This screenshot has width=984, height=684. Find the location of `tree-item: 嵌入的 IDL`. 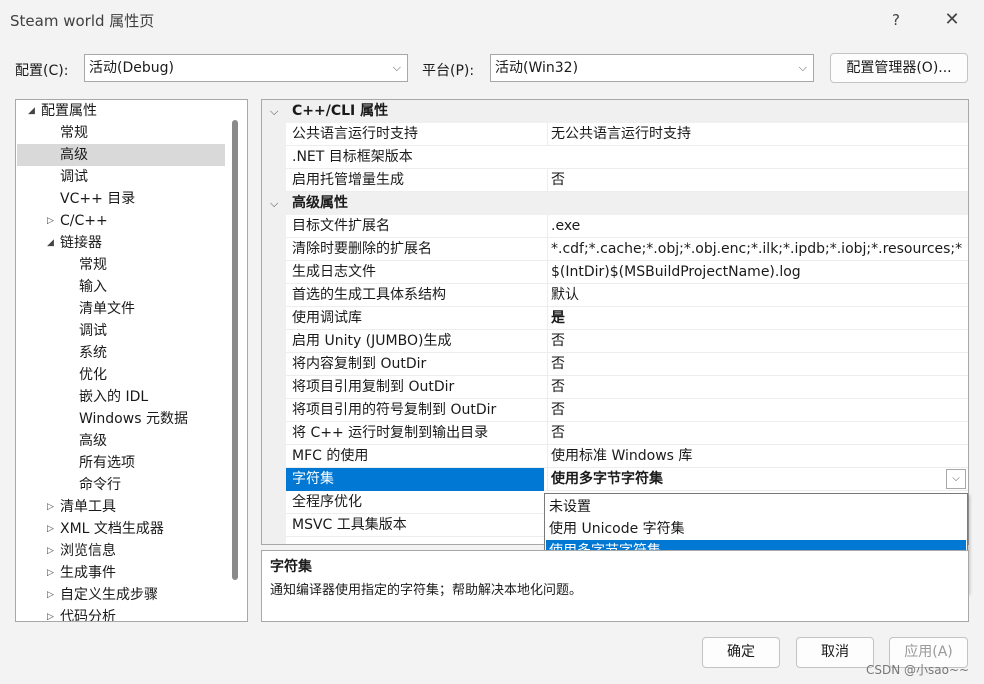

tree-item: 嵌入的 IDL is located at coordinates (113, 397).